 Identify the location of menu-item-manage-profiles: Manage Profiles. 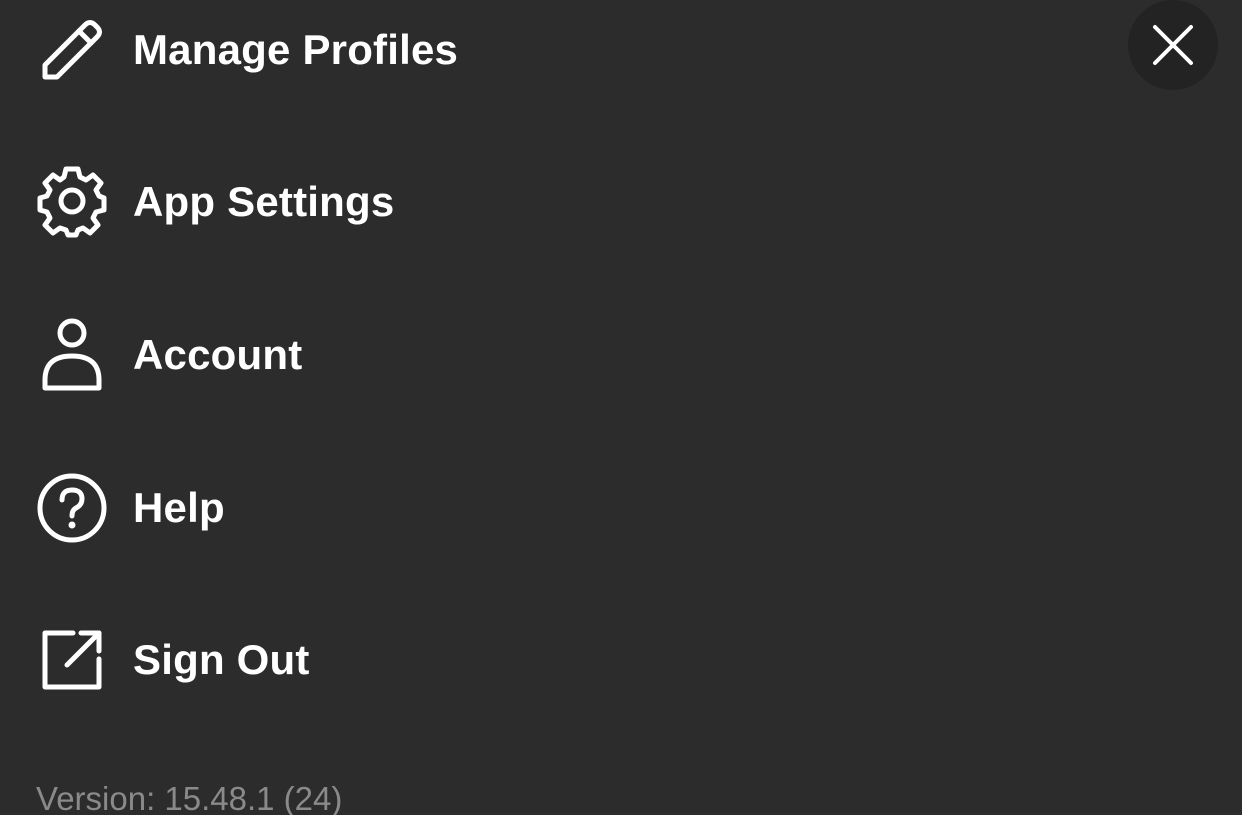
(450, 50).